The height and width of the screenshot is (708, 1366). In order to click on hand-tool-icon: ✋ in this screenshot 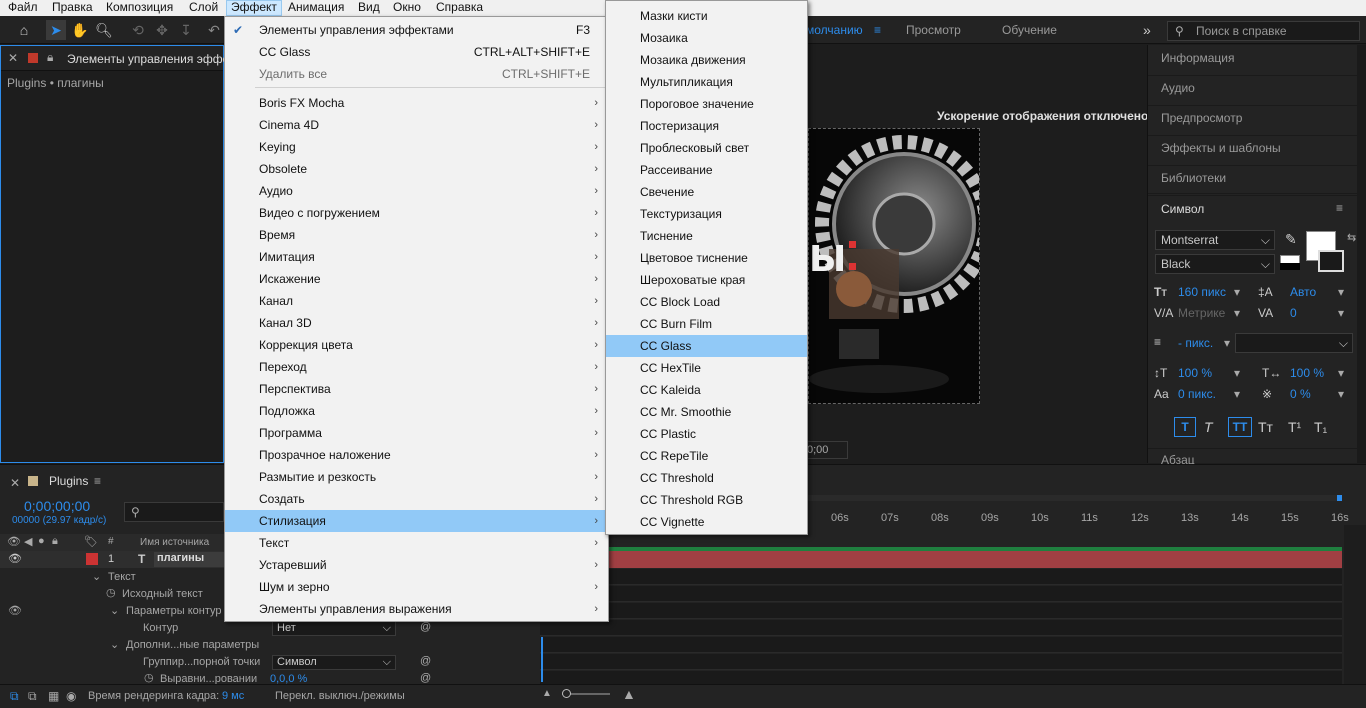, I will do `click(80, 30)`.